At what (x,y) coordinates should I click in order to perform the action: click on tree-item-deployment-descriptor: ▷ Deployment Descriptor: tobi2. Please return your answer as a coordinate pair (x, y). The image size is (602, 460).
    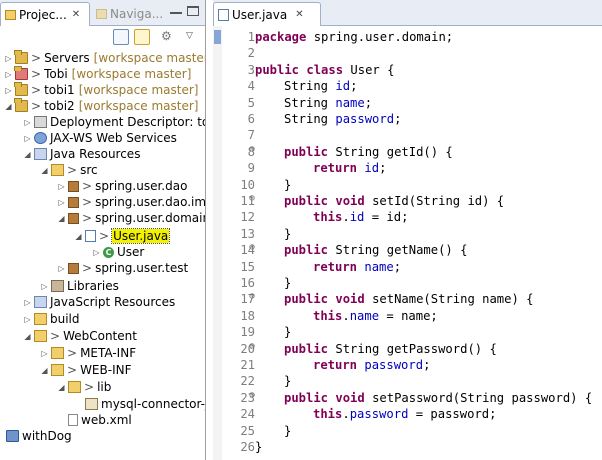
    Looking at the image, I should click on (114, 122).